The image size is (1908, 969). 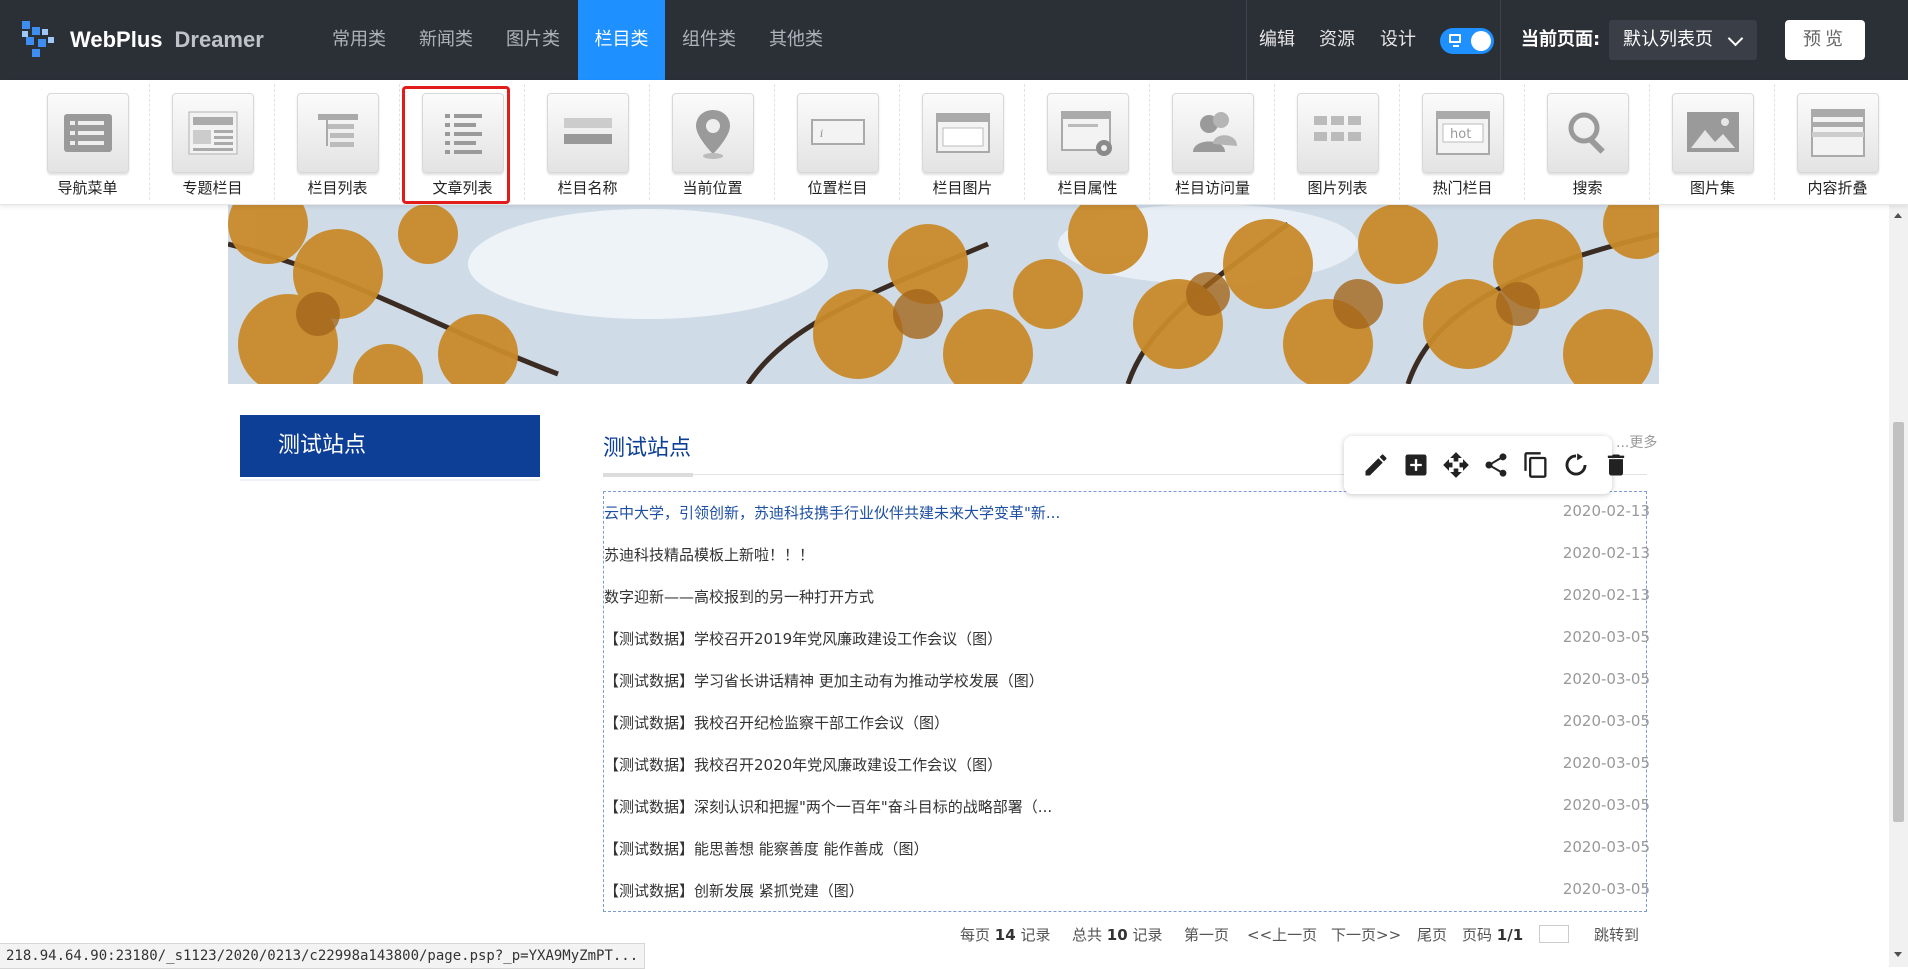 What do you see at coordinates (824, 680) in the screenshot?
I see `article-title: 【测试数据】学习省长讲话精神 更加主动有为推动学校发展（图）` at bounding box center [824, 680].